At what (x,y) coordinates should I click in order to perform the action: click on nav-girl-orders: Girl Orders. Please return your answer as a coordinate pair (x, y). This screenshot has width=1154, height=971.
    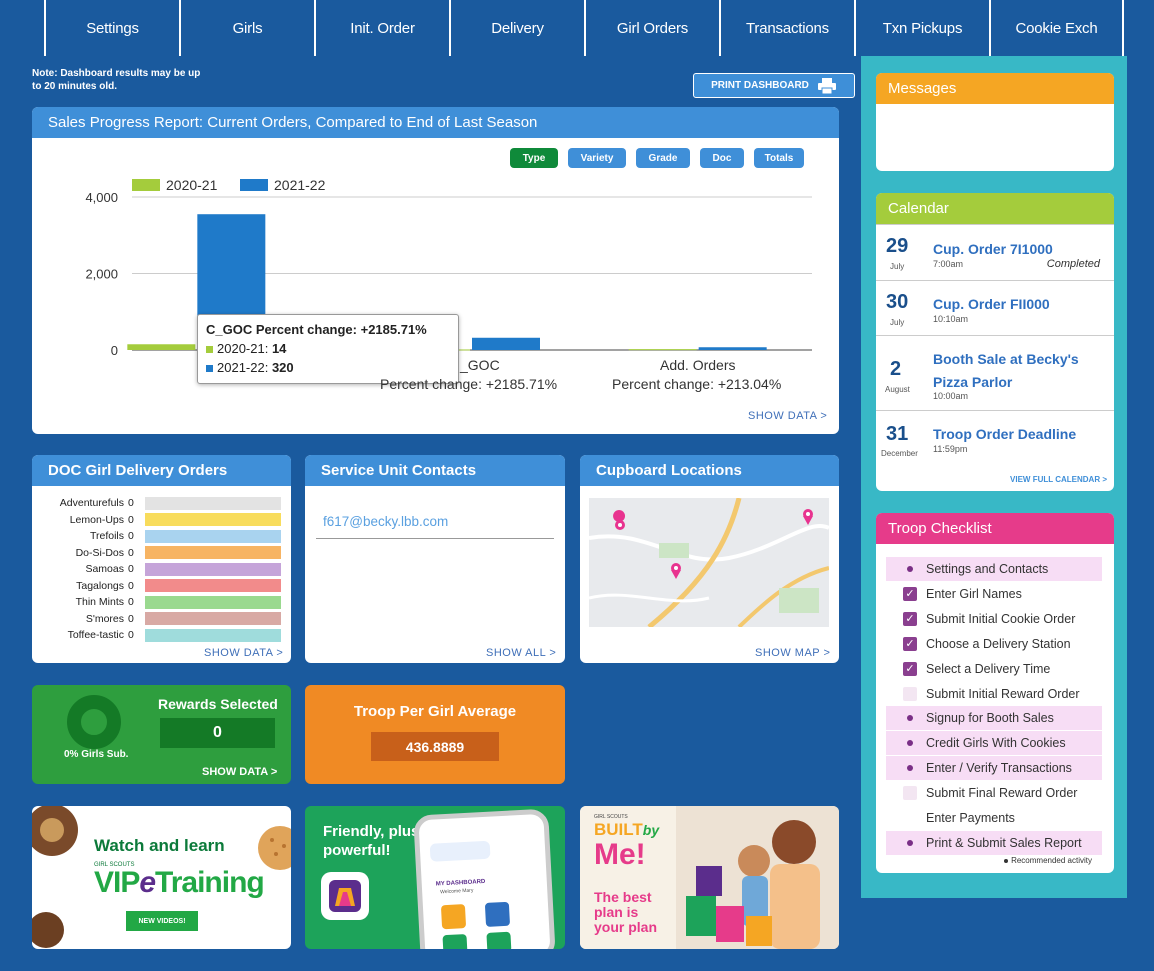
    Looking at the image, I should click on (651, 28).